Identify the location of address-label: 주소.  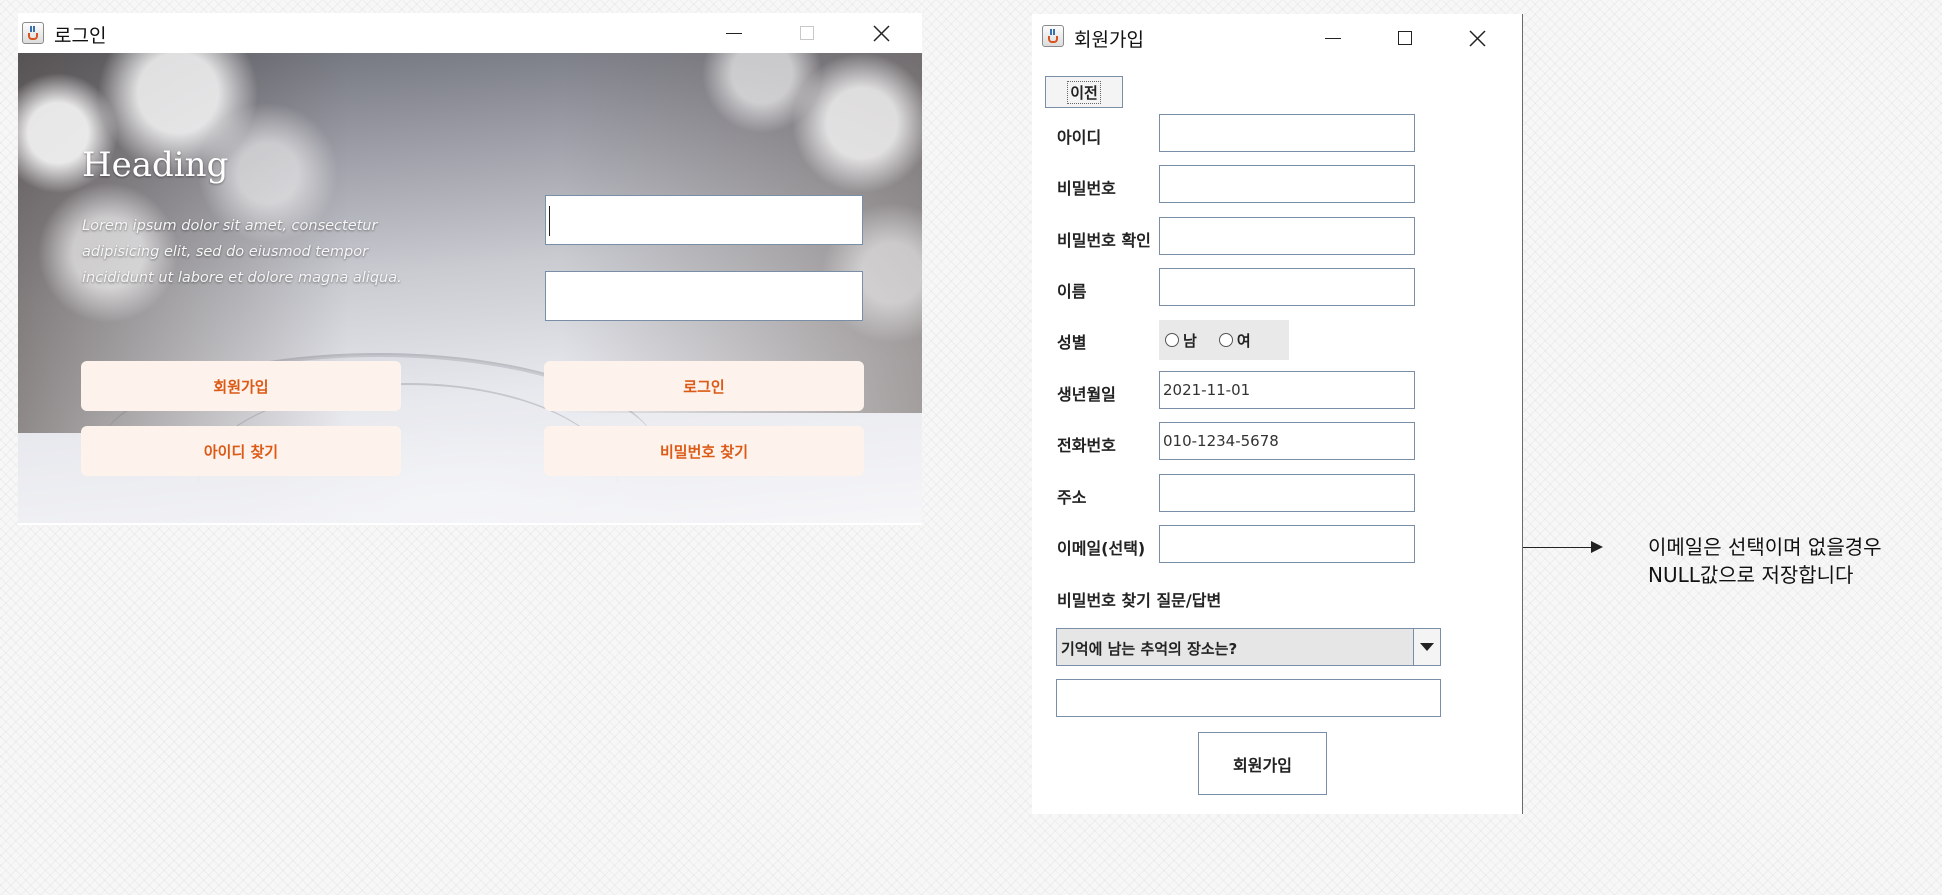
(1072, 497).